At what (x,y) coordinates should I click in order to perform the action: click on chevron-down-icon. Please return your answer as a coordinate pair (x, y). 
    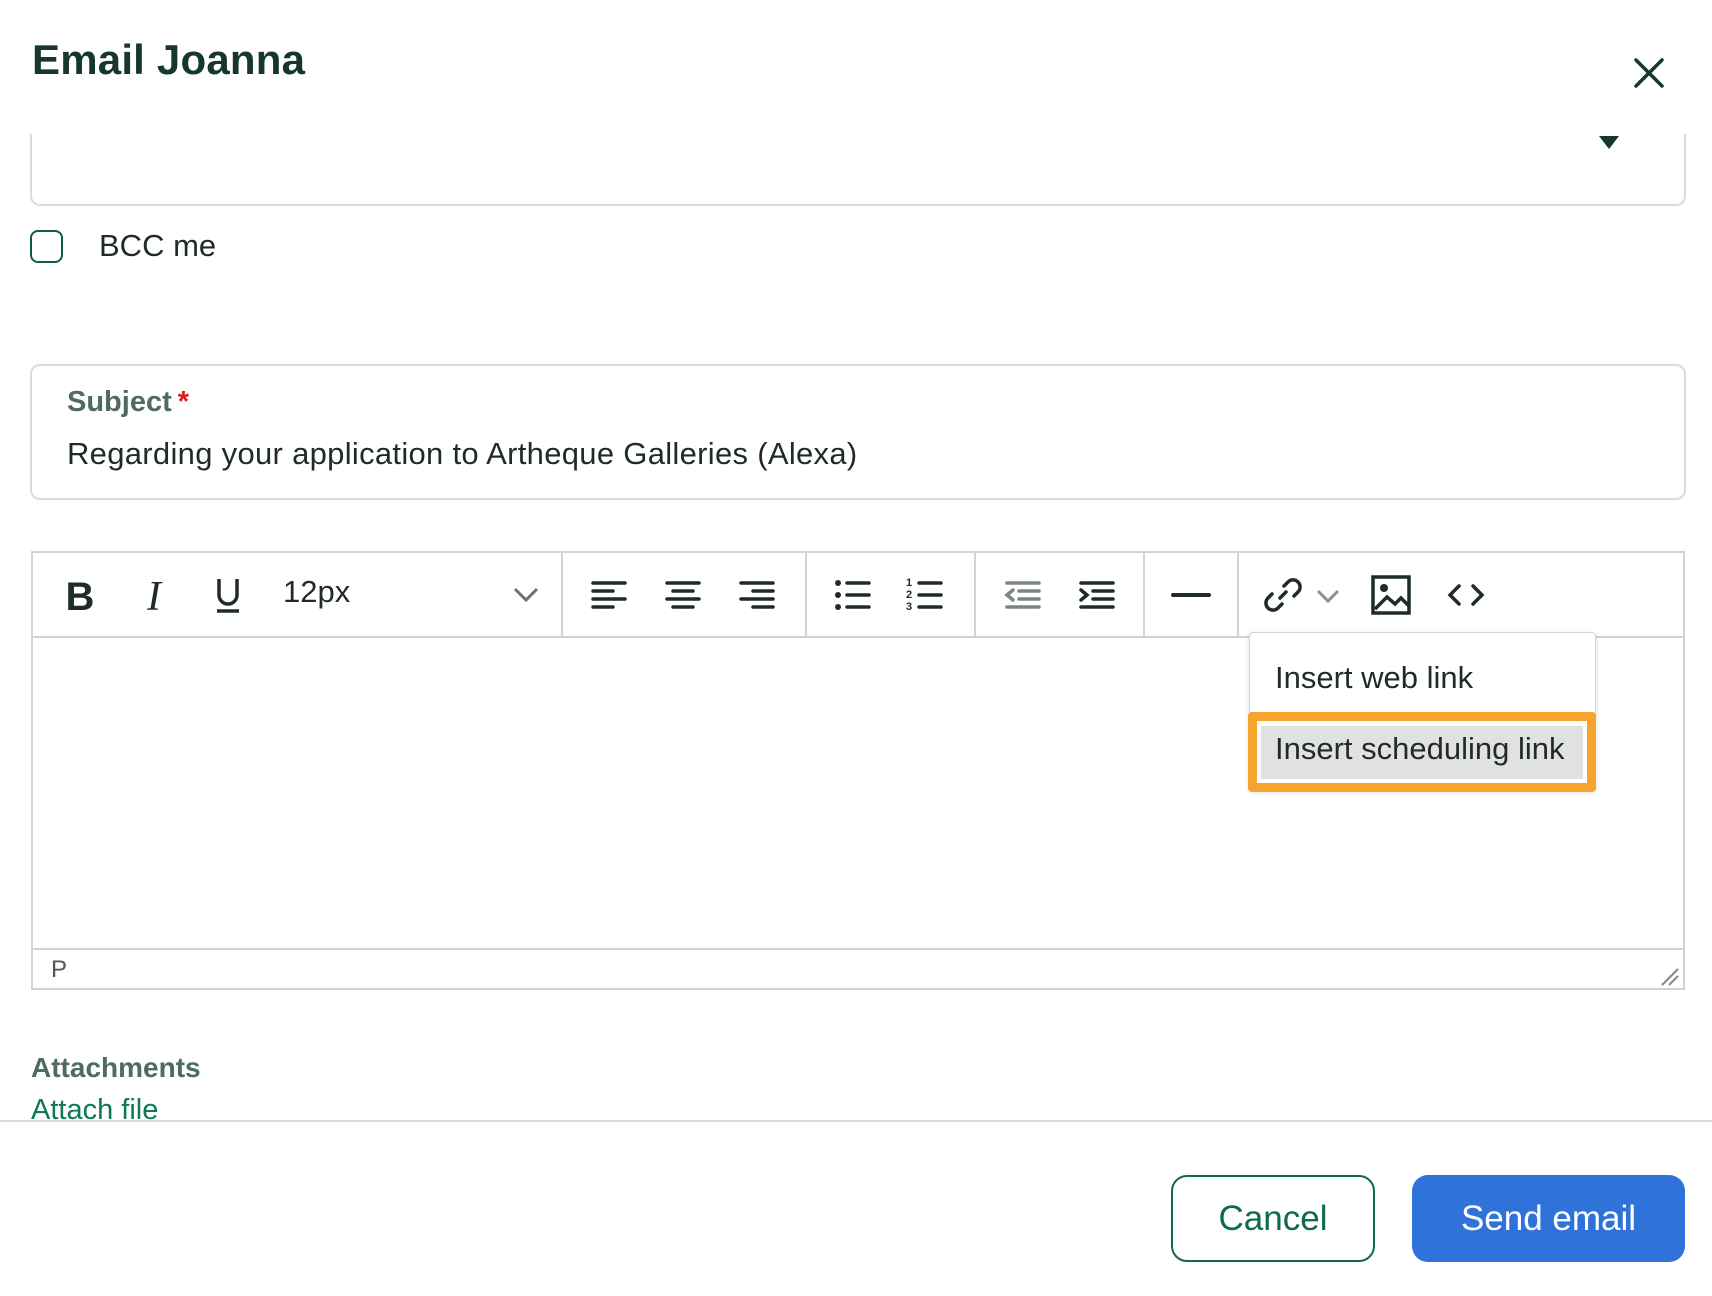
    Looking at the image, I should click on (526, 594).